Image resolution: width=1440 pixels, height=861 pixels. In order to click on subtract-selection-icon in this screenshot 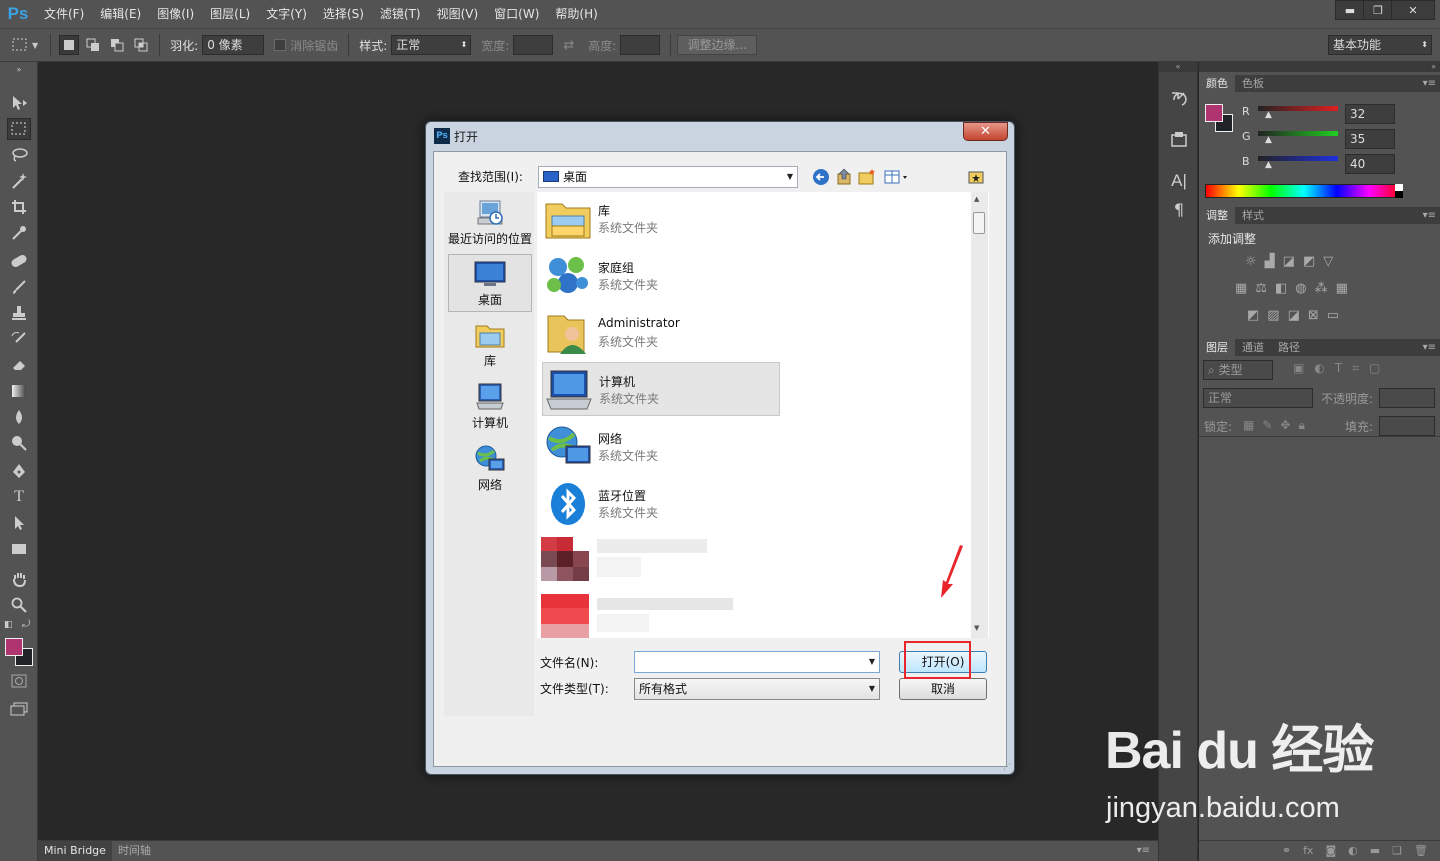, I will do `click(117, 45)`.